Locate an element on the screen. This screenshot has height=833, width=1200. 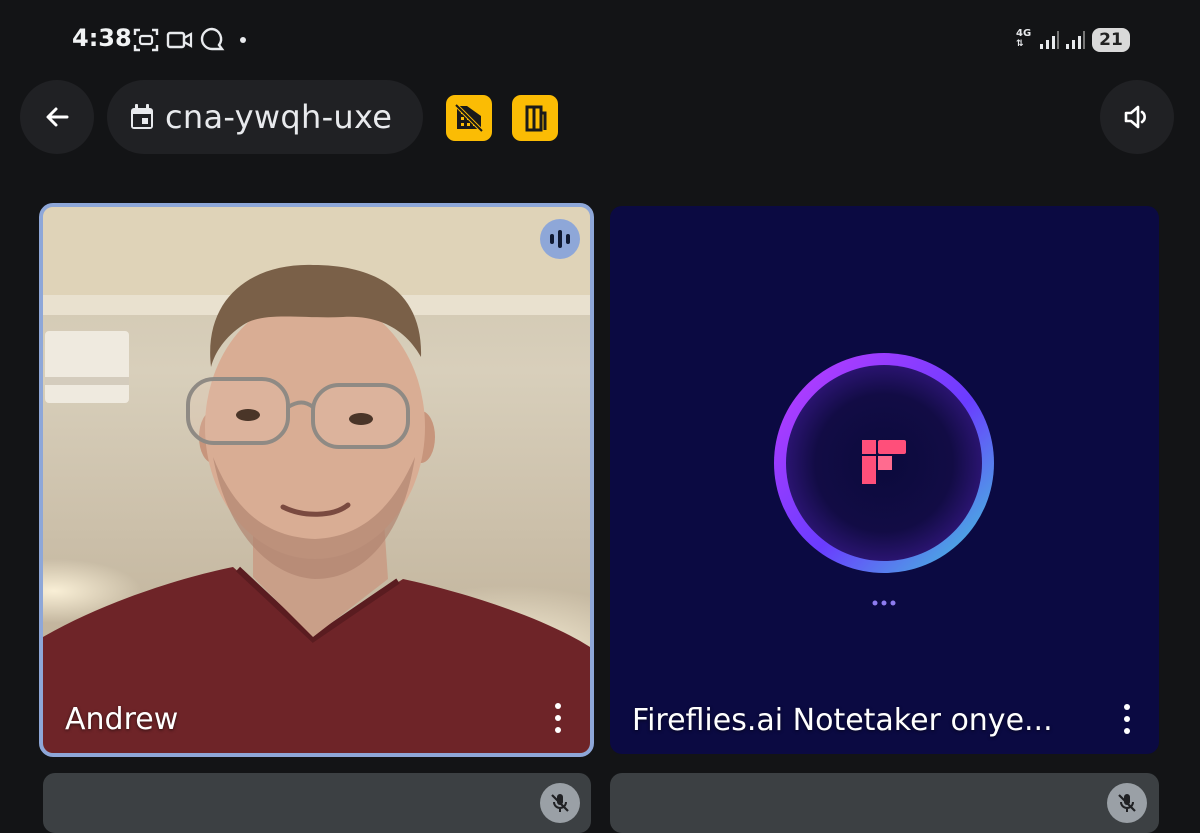
network-type-label: 4G is located at coordinates (1024, 33).